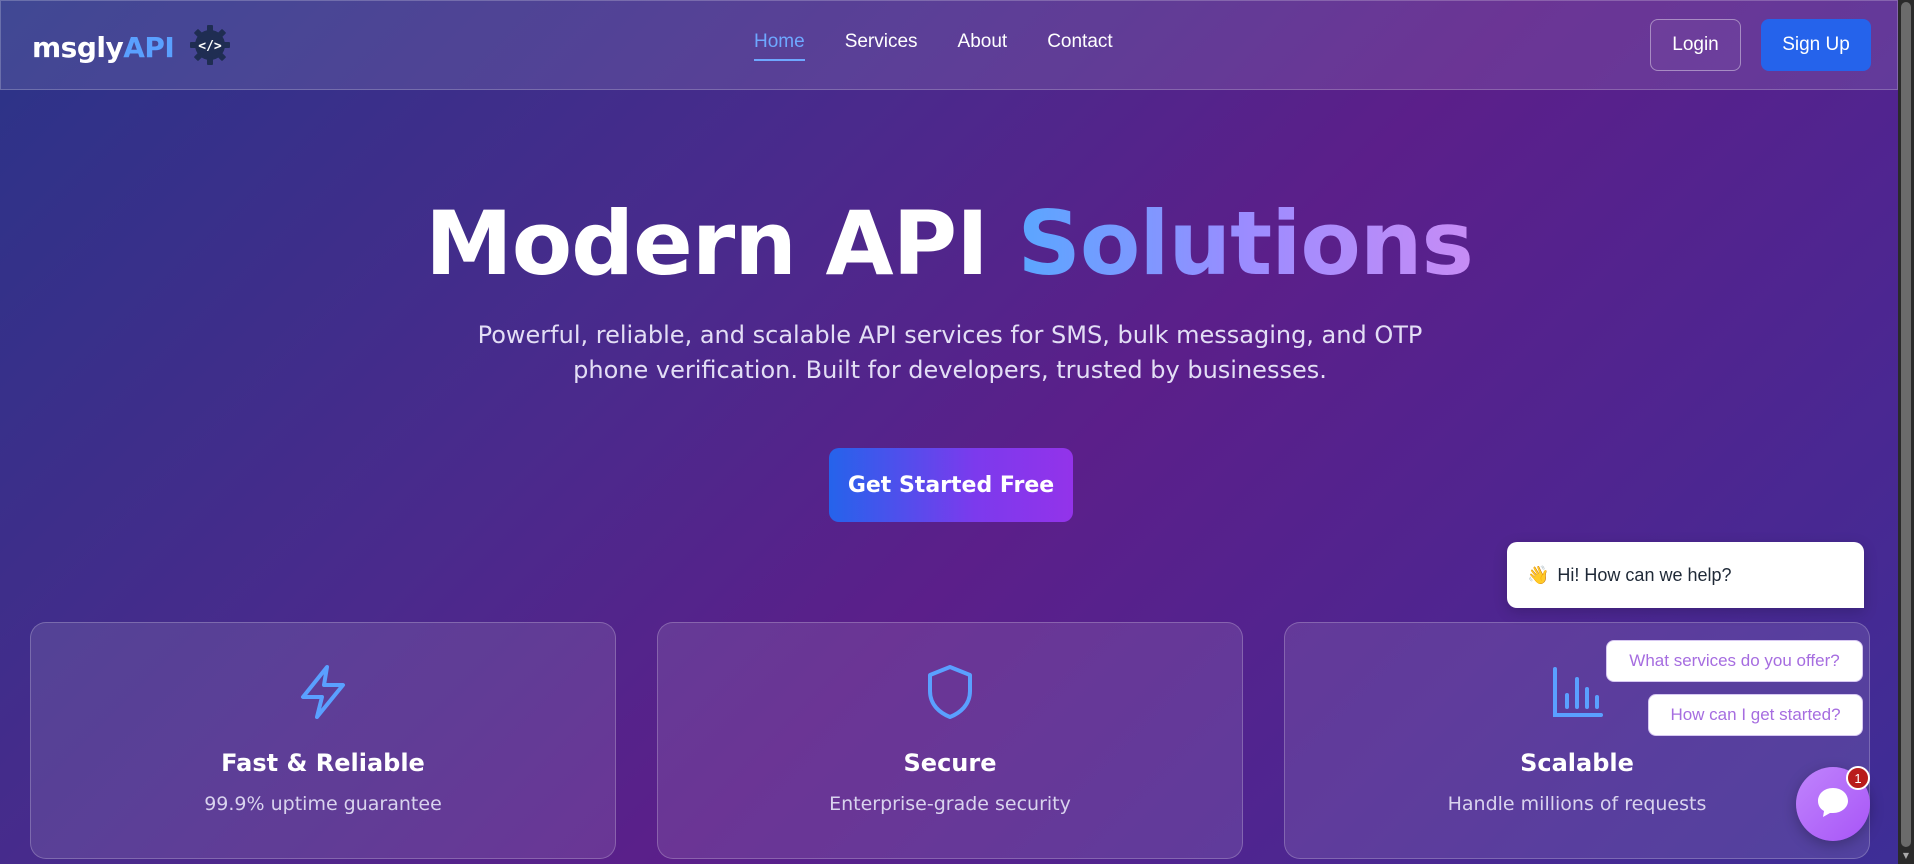 The width and height of the screenshot is (1914, 864). I want to click on login-button: Login, so click(1695, 45).